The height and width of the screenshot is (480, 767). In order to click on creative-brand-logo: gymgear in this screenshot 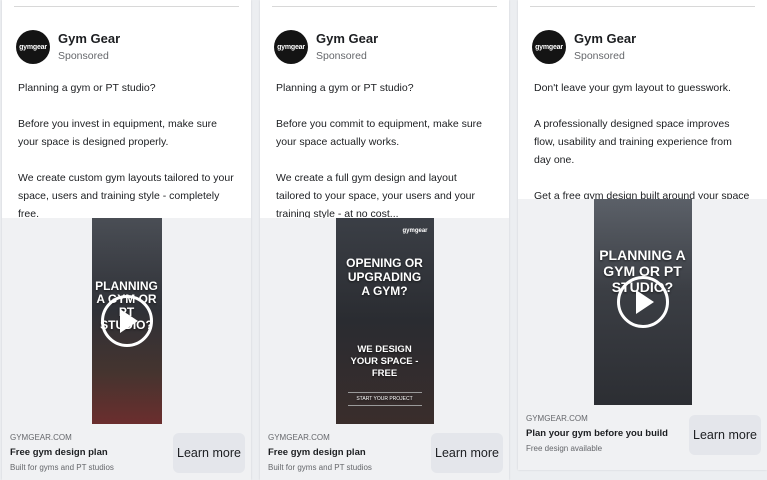, I will do `click(415, 231)`.